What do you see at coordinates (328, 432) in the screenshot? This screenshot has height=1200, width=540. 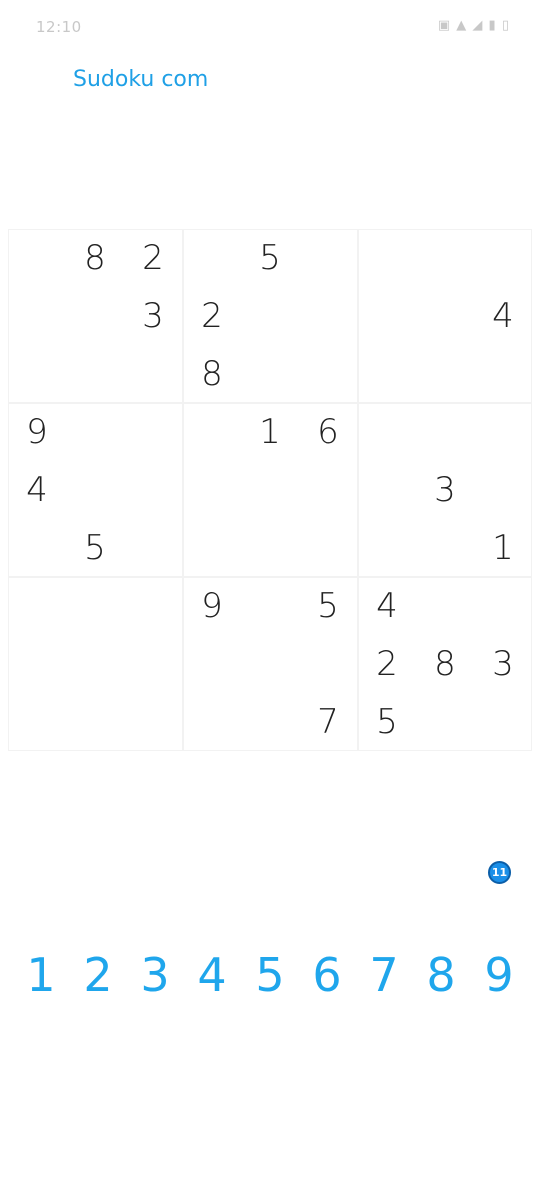 I see `sudoku-cell: 6` at bounding box center [328, 432].